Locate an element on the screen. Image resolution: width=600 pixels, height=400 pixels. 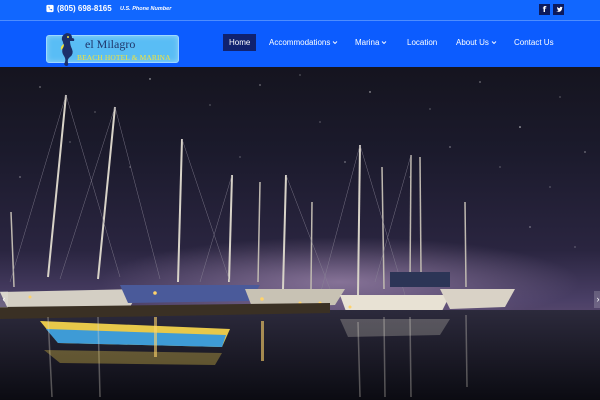
logo-name: el Milagro is located at coordinates (110, 44).